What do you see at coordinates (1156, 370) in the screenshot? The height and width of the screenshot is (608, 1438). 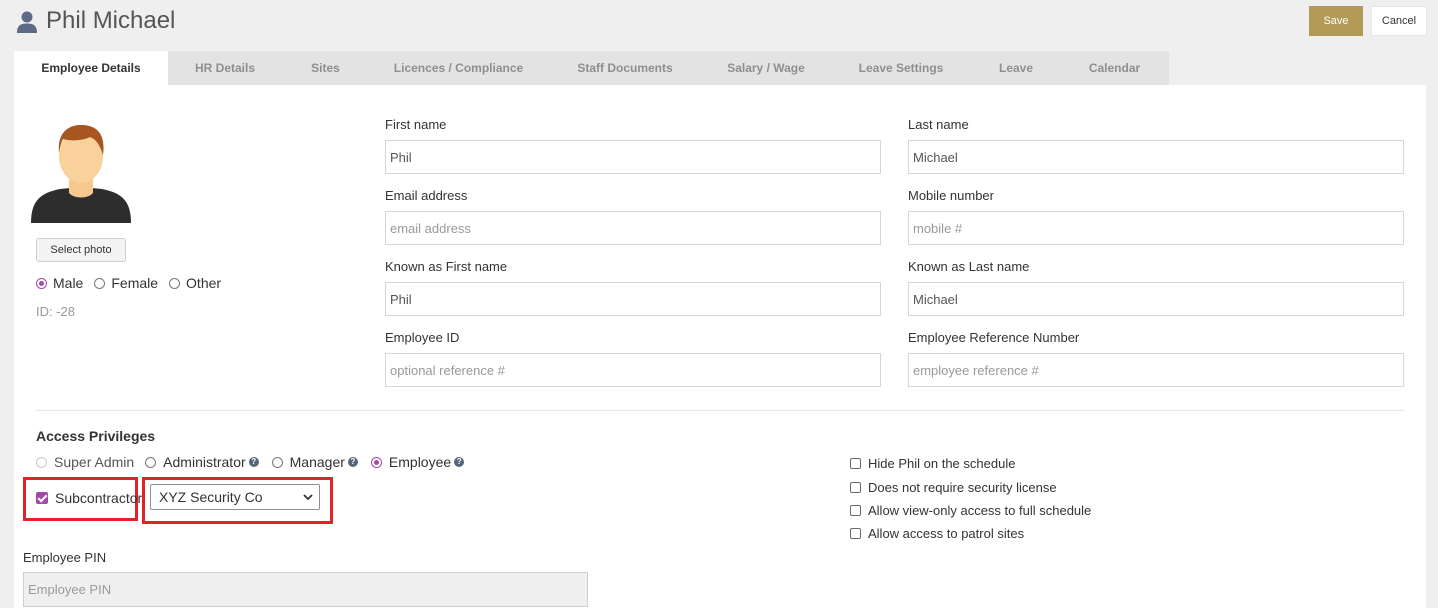 I see `employee-reference-input` at bounding box center [1156, 370].